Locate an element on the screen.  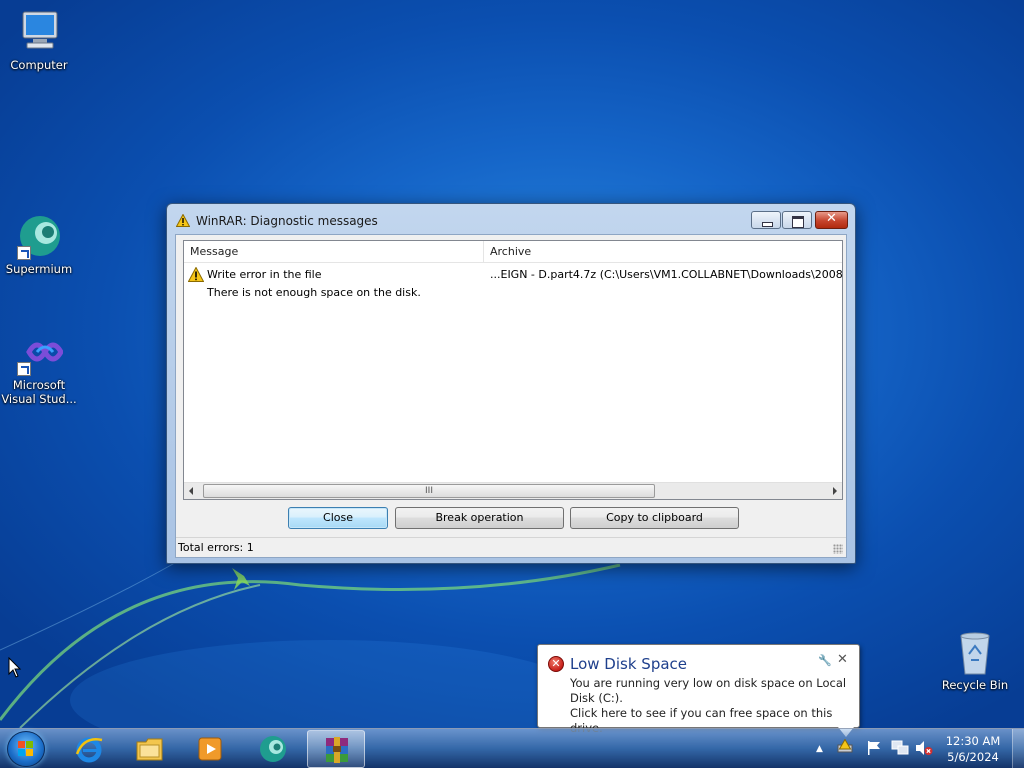
start-button is located at coordinates (26, 749).